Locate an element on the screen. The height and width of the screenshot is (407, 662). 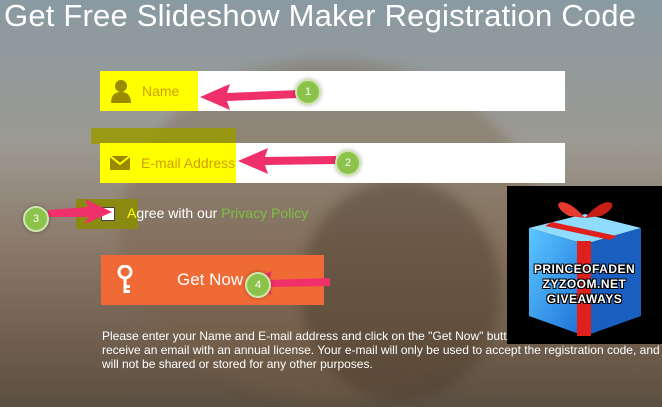
name-placeholder: Name is located at coordinates (161, 91).